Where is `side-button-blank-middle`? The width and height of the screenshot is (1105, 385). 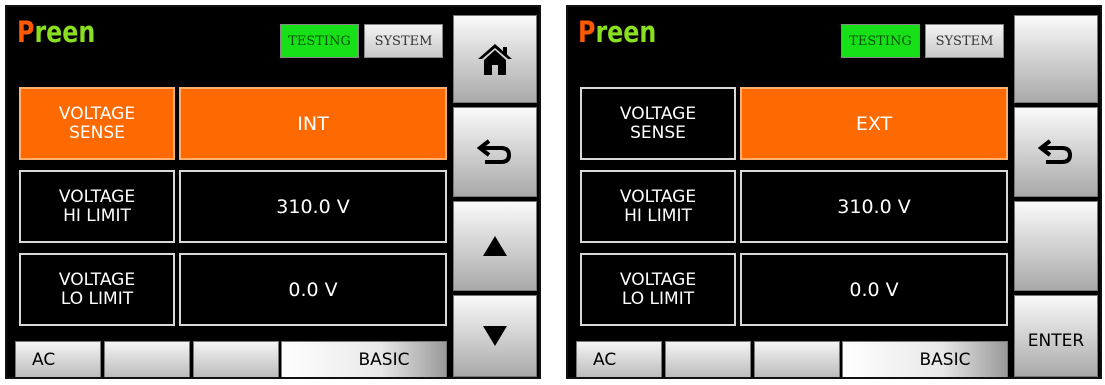
side-button-blank-middle is located at coordinates (1056, 246).